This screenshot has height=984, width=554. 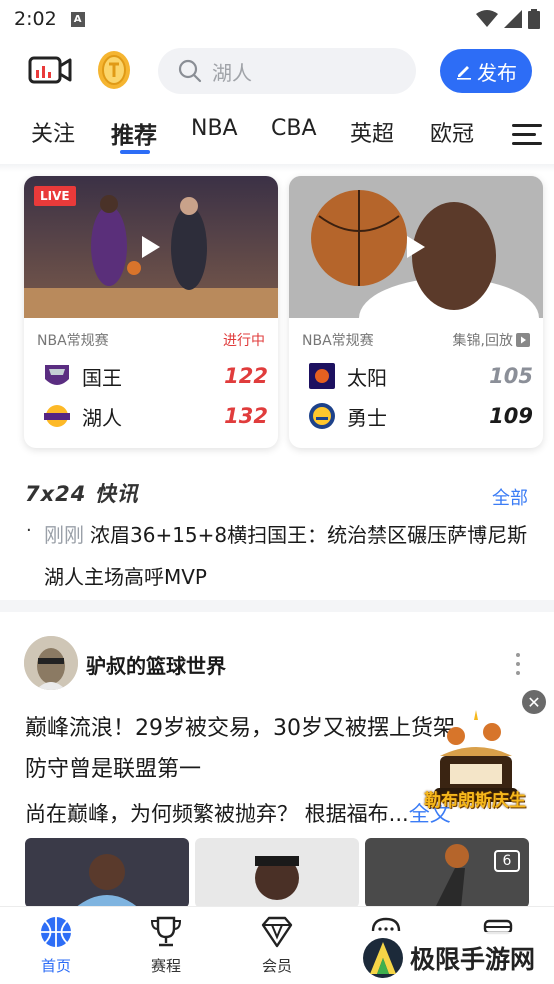 What do you see at coordinates (534, 19) in the screenshot?
I see `battery-icon` at bounding box center [534, 19].